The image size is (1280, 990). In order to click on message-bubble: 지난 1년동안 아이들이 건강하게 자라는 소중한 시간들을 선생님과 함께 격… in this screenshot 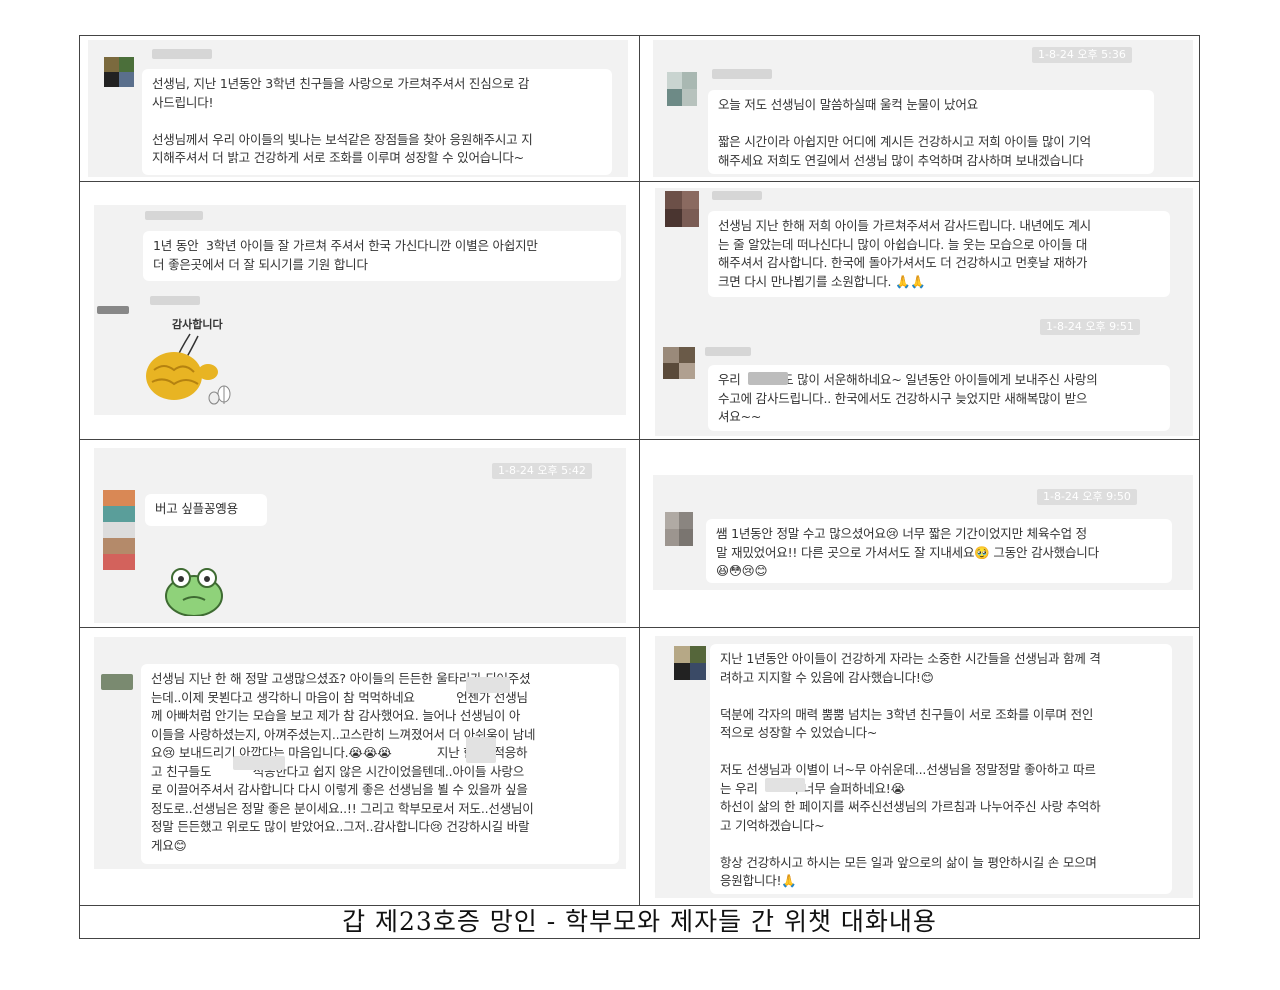, I will do `click(941, 769)`.